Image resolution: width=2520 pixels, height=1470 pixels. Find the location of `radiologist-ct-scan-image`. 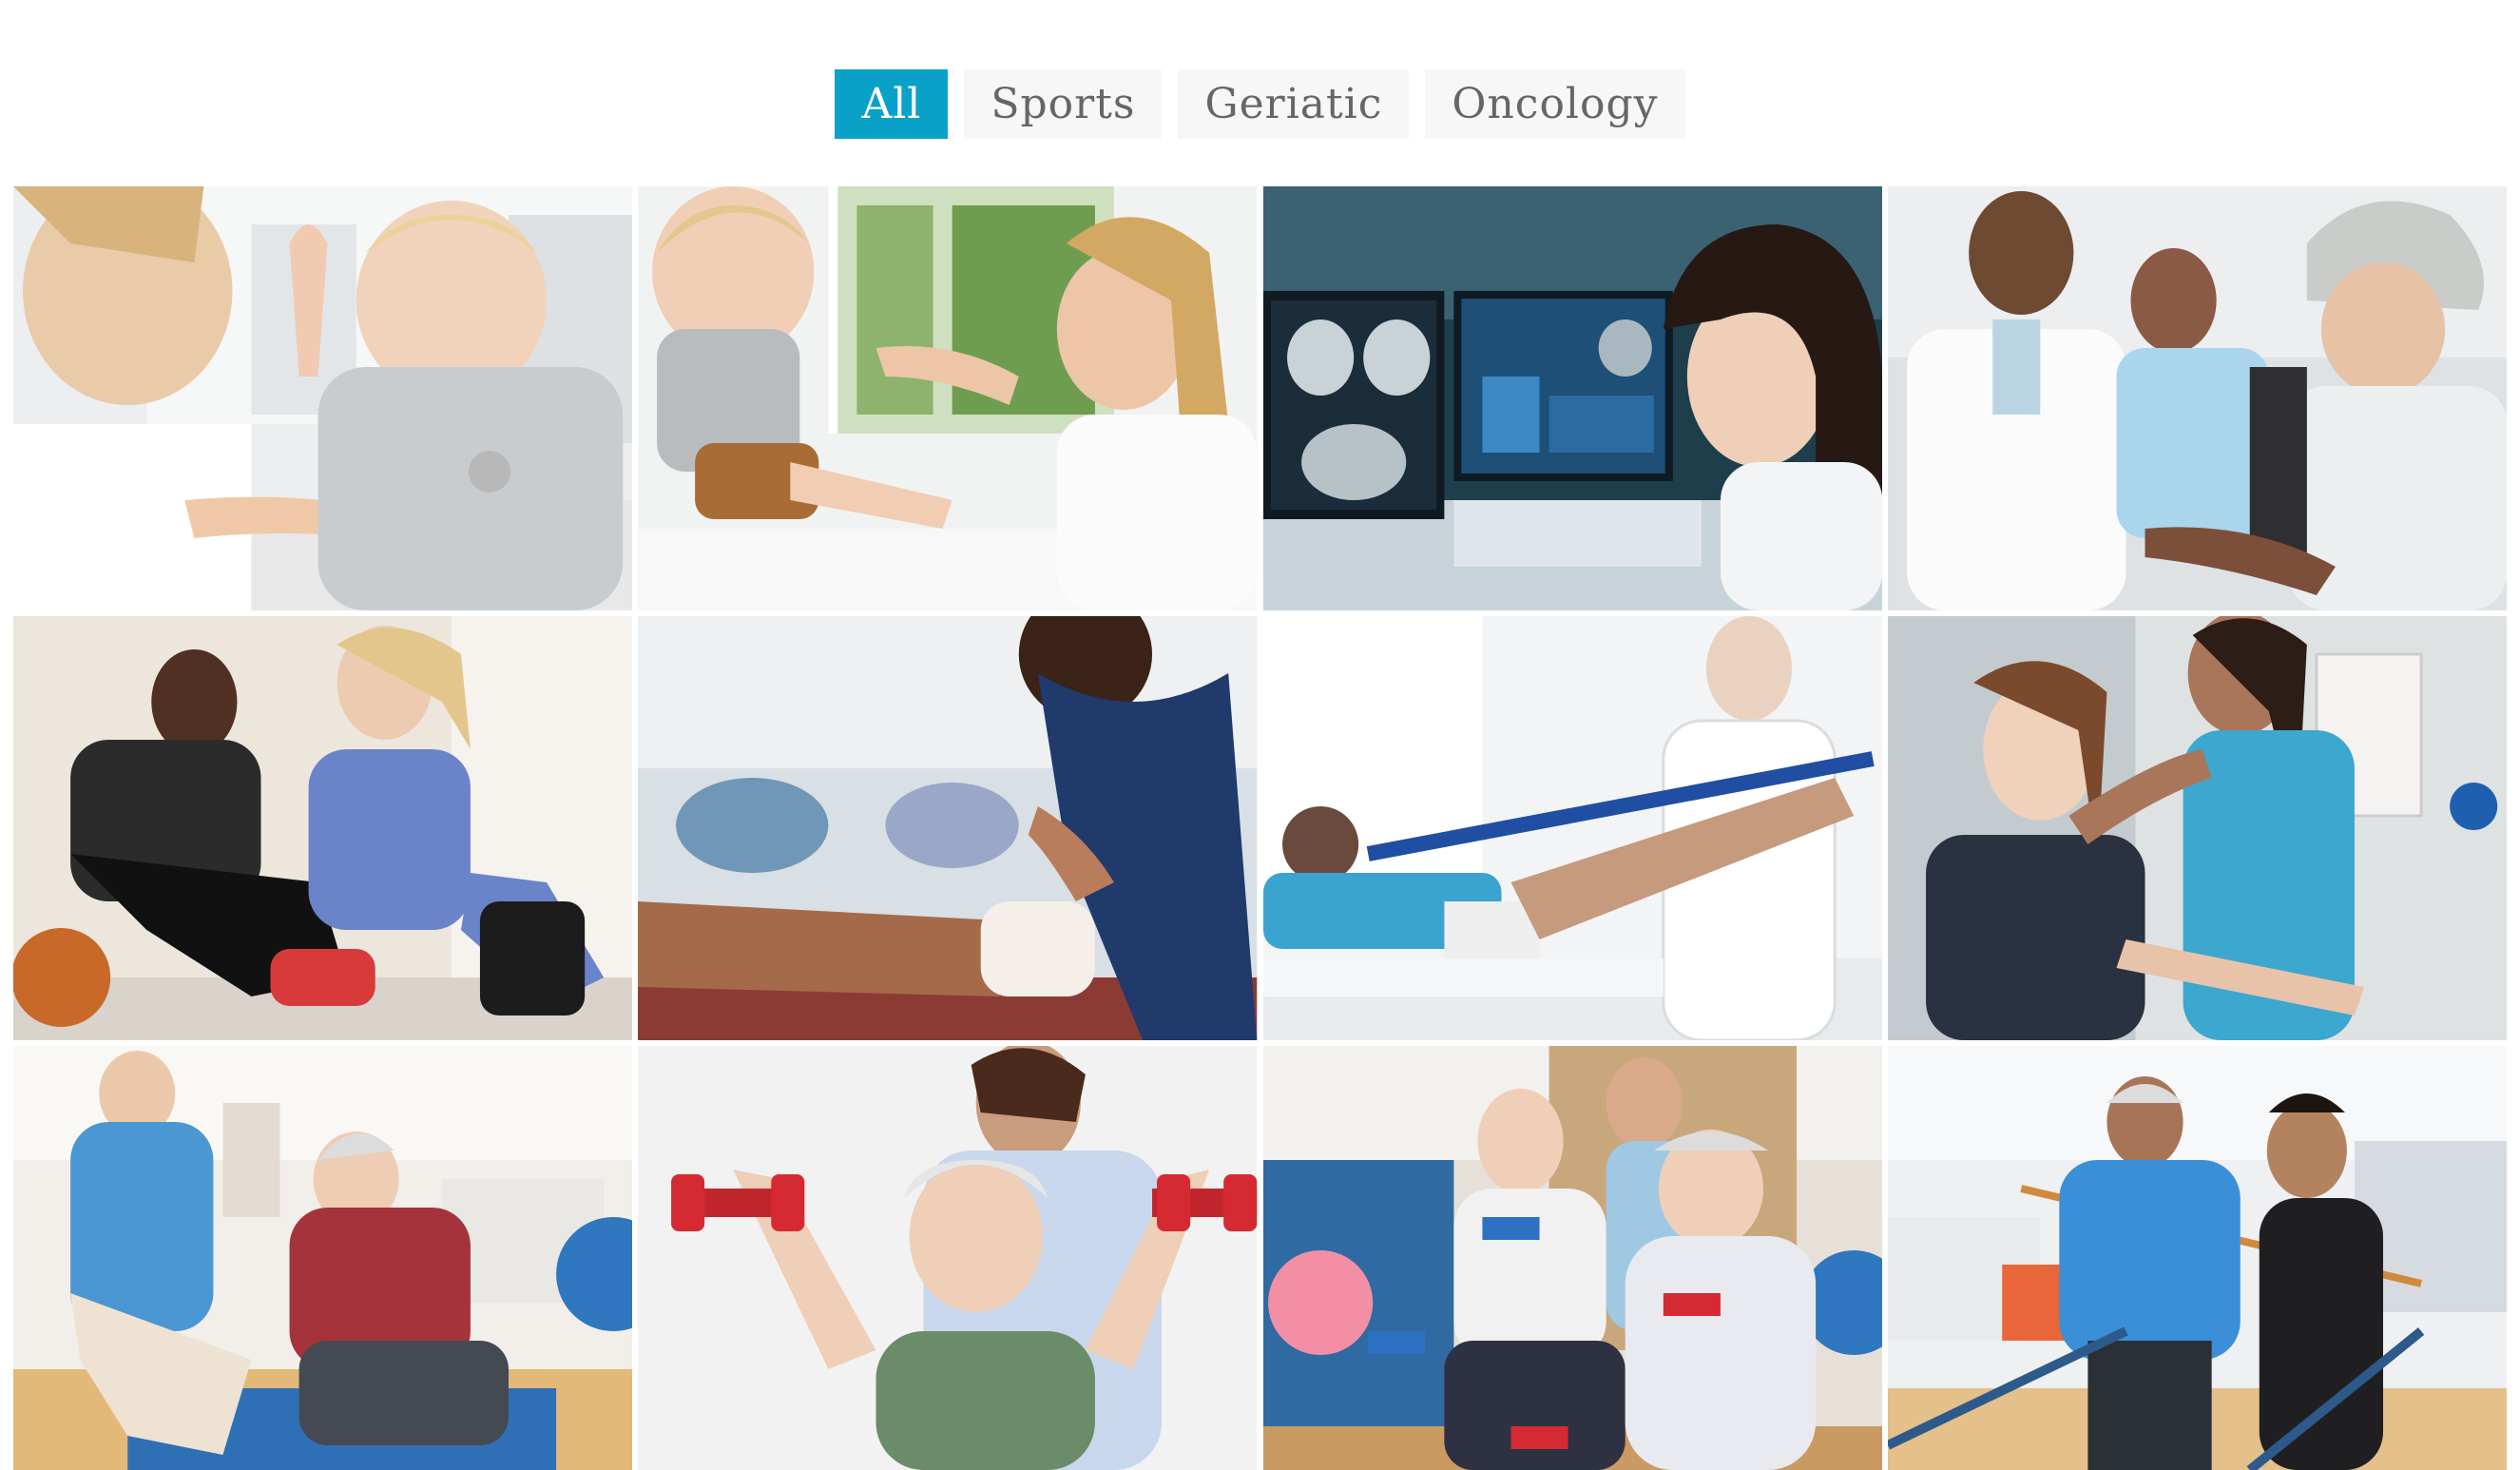

radiologist-ct-scan-image is located at coordinates (1572, 398).